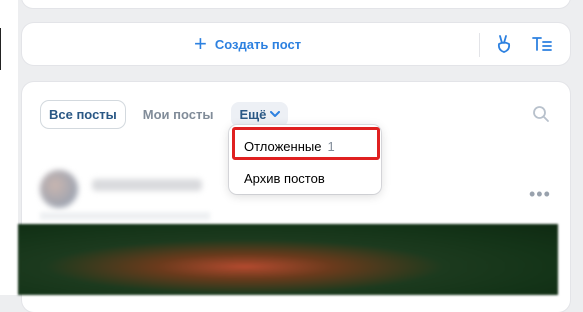 The height and width of the screenshot is (312, 583). What do you see at coordinates (540, 194) in the screenshot?
I see `post-more-icon: •••` at bounding box center [540, 194].